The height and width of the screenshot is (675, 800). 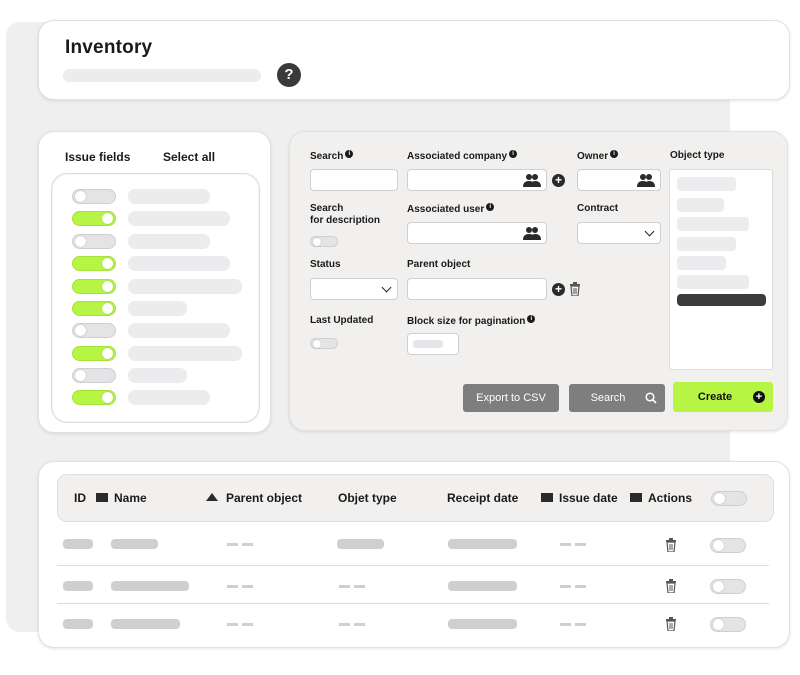 I want to click on add-company-icon: +, so click(x=558, y=180).